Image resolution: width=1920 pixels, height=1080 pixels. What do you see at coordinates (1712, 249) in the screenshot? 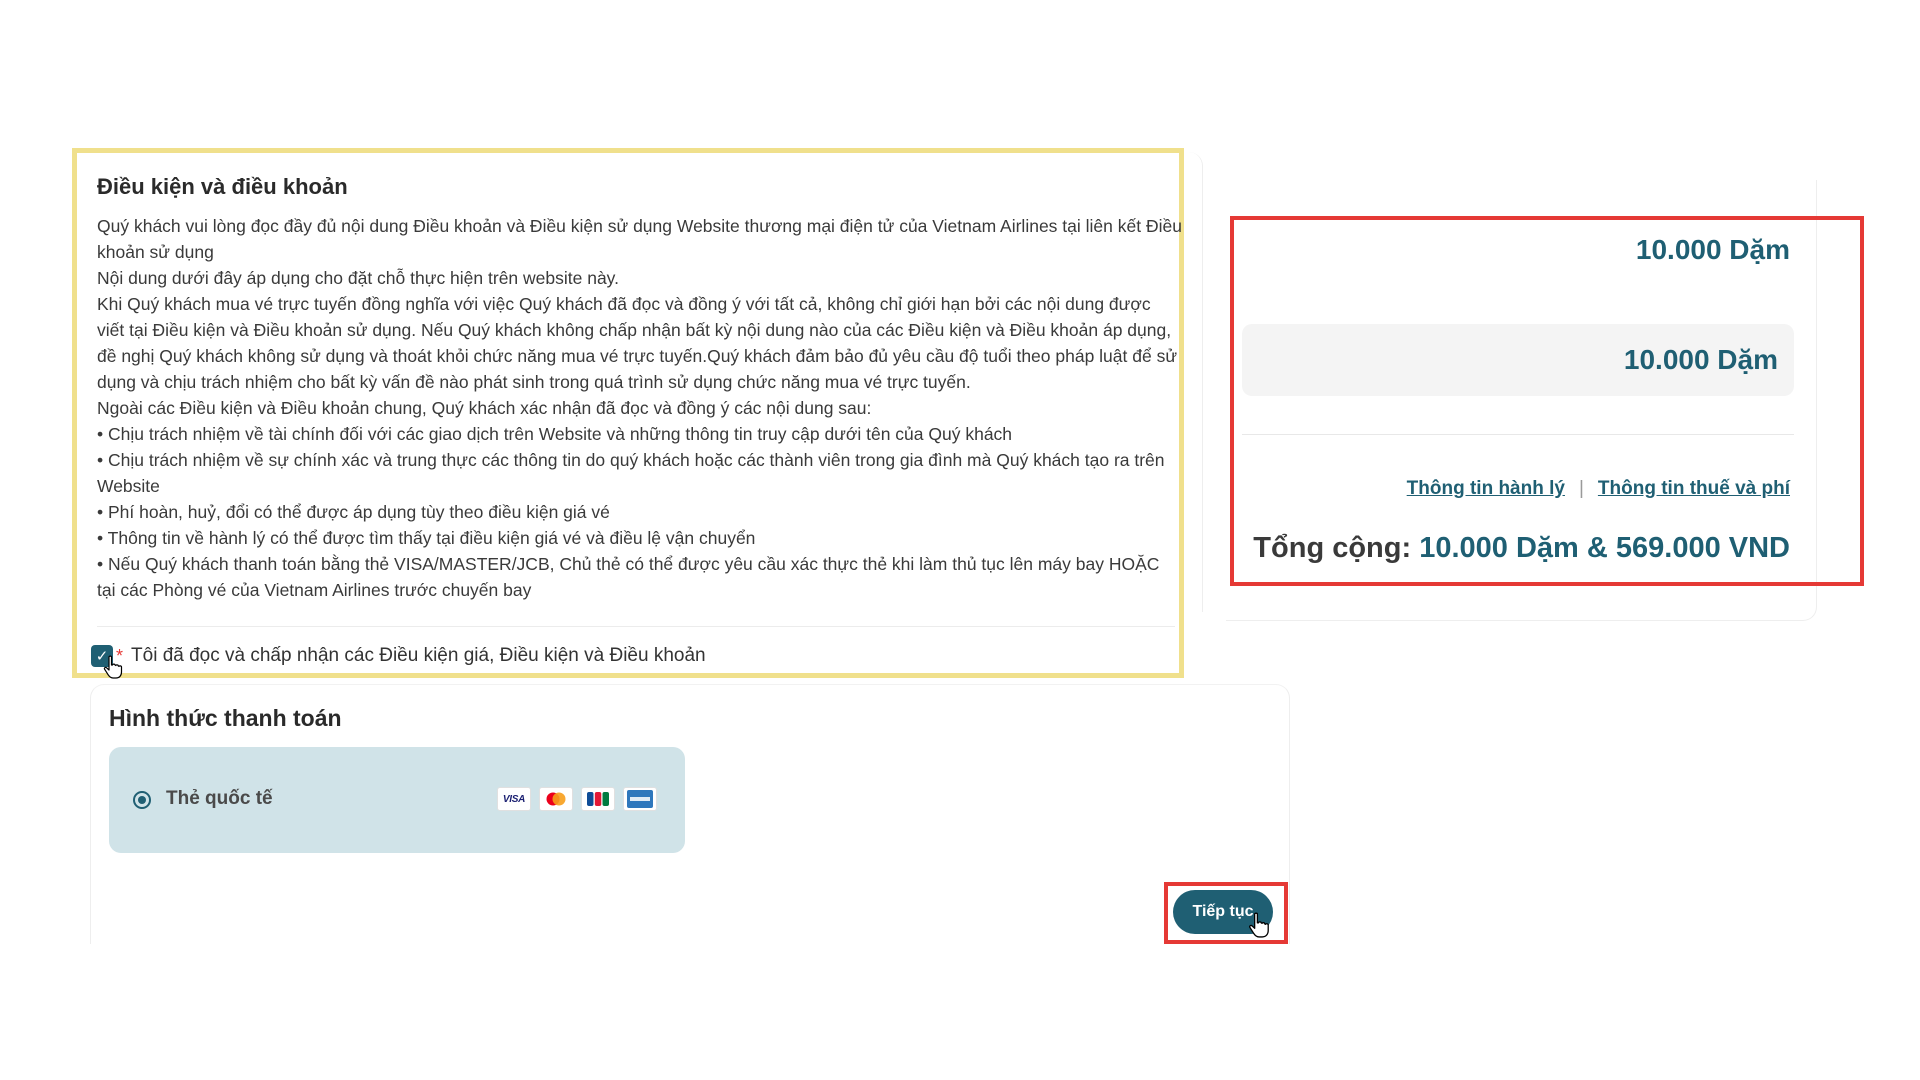
I see `fare-miles: 10.000 Dặm` at bounding box center [1712, 249].